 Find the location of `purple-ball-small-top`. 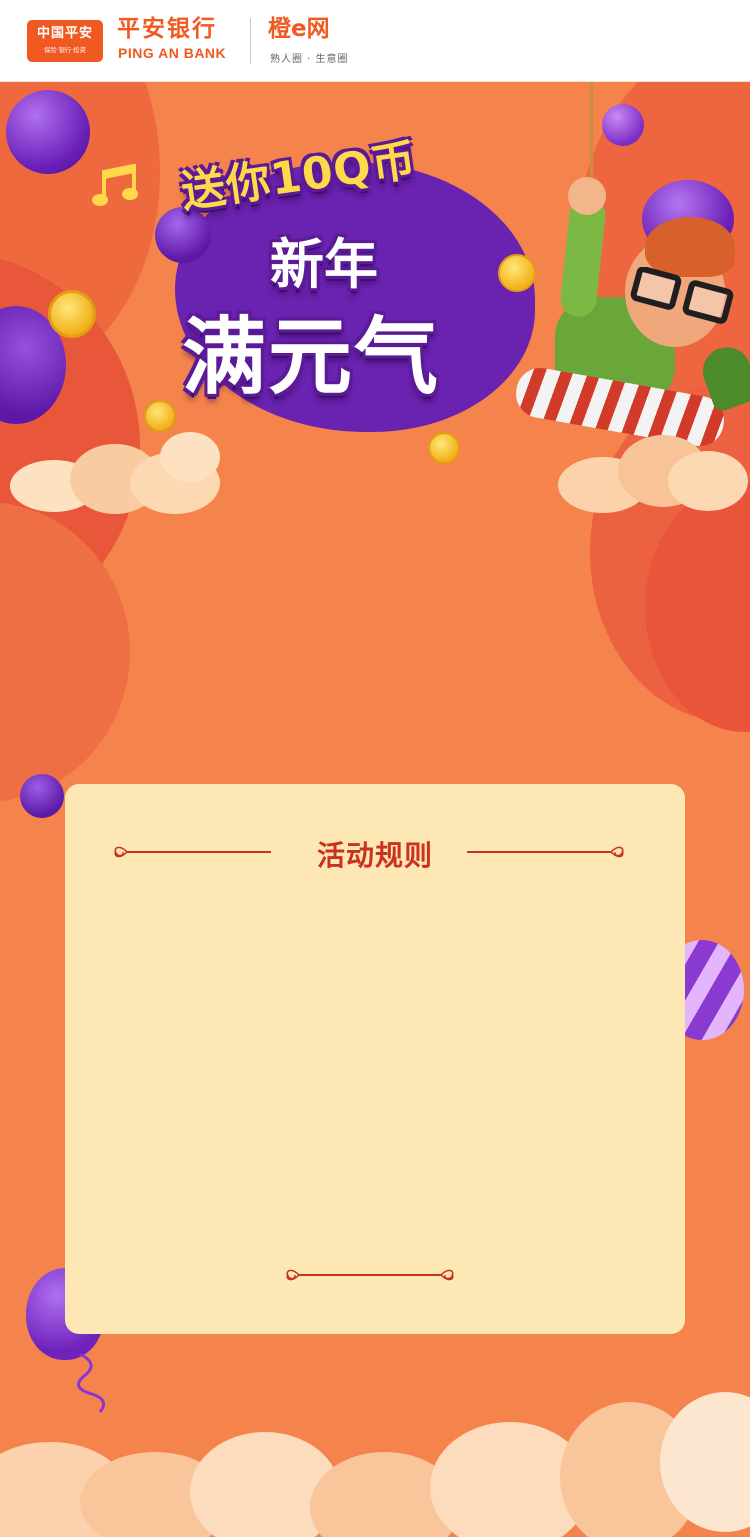

purple-ball-small-top is located at coordinates (623, 125).